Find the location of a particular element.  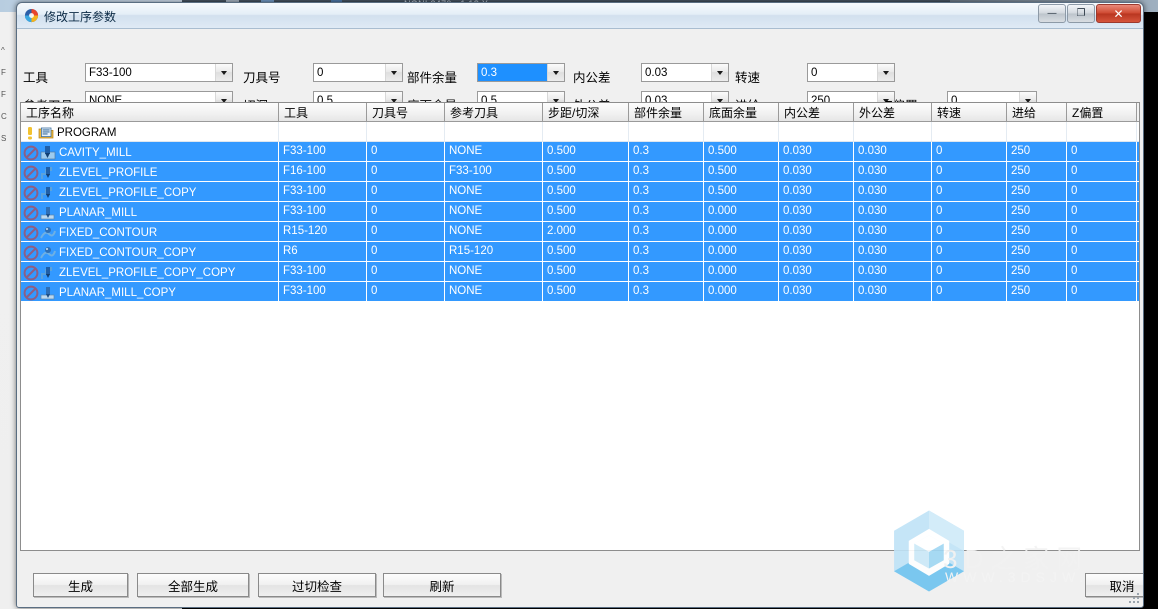

window-title: 修改工序参数 is located at coordinates (80, 17).